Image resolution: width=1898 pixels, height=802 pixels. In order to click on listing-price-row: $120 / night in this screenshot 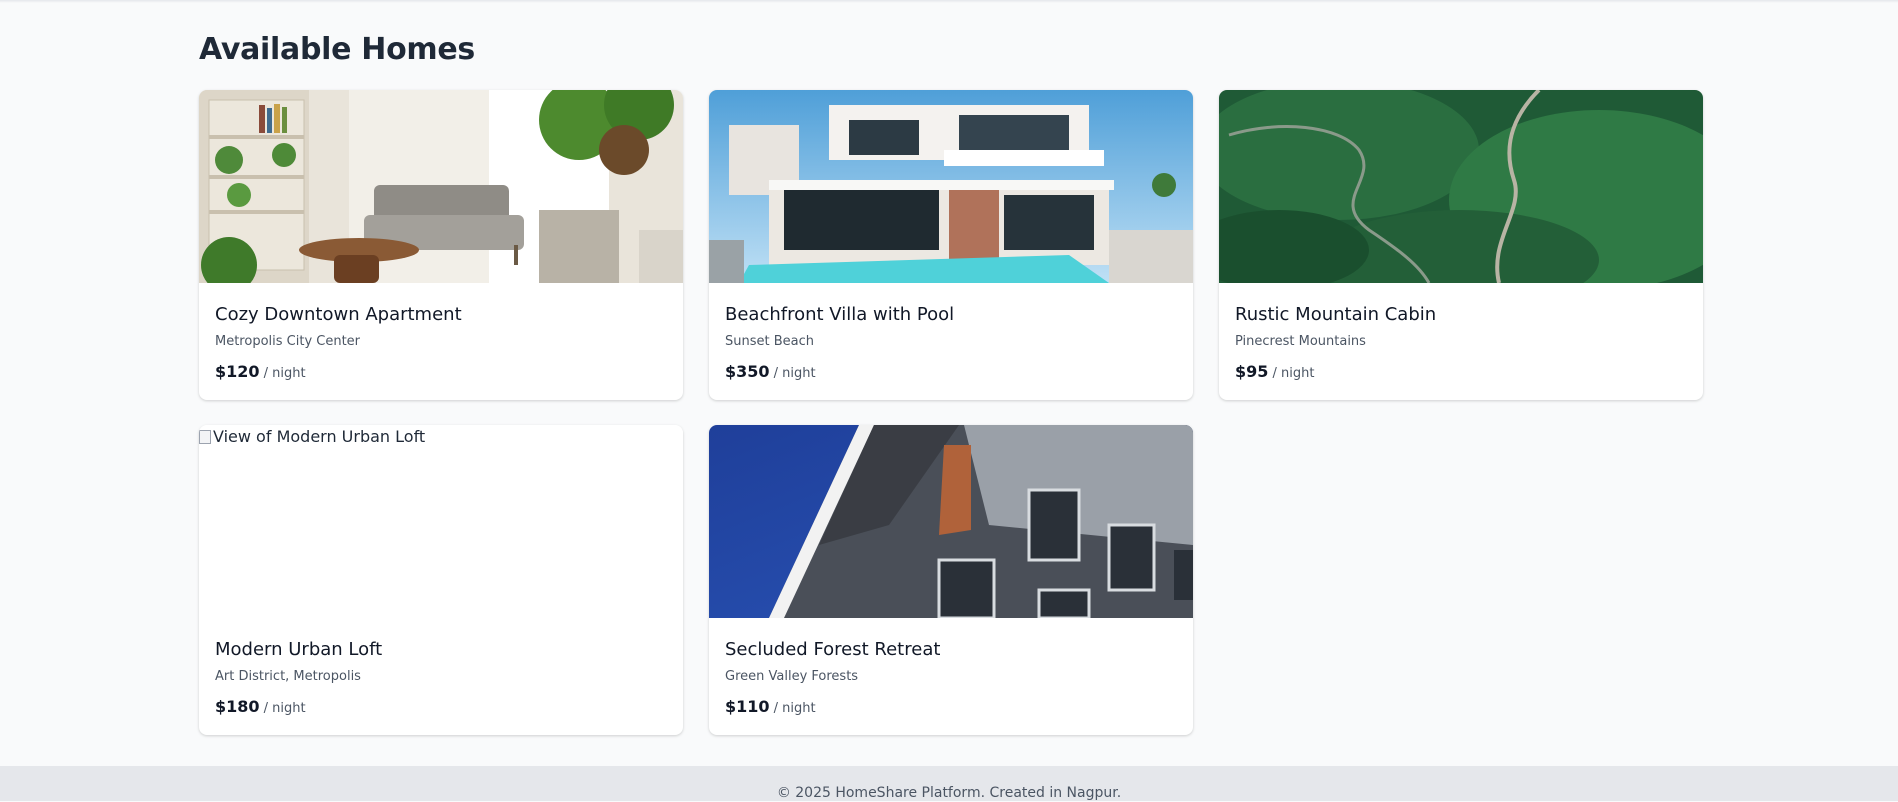, I will do `click(441, 372)`.